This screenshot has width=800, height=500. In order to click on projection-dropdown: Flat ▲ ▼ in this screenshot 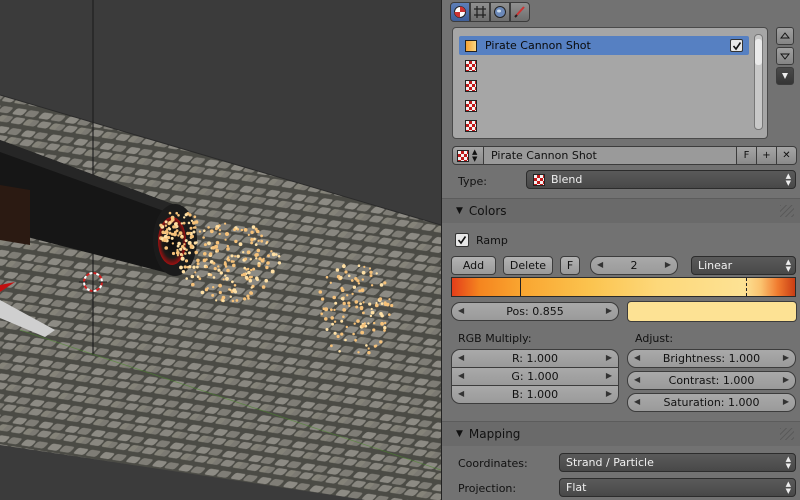, I will do `click(677, 487)`.